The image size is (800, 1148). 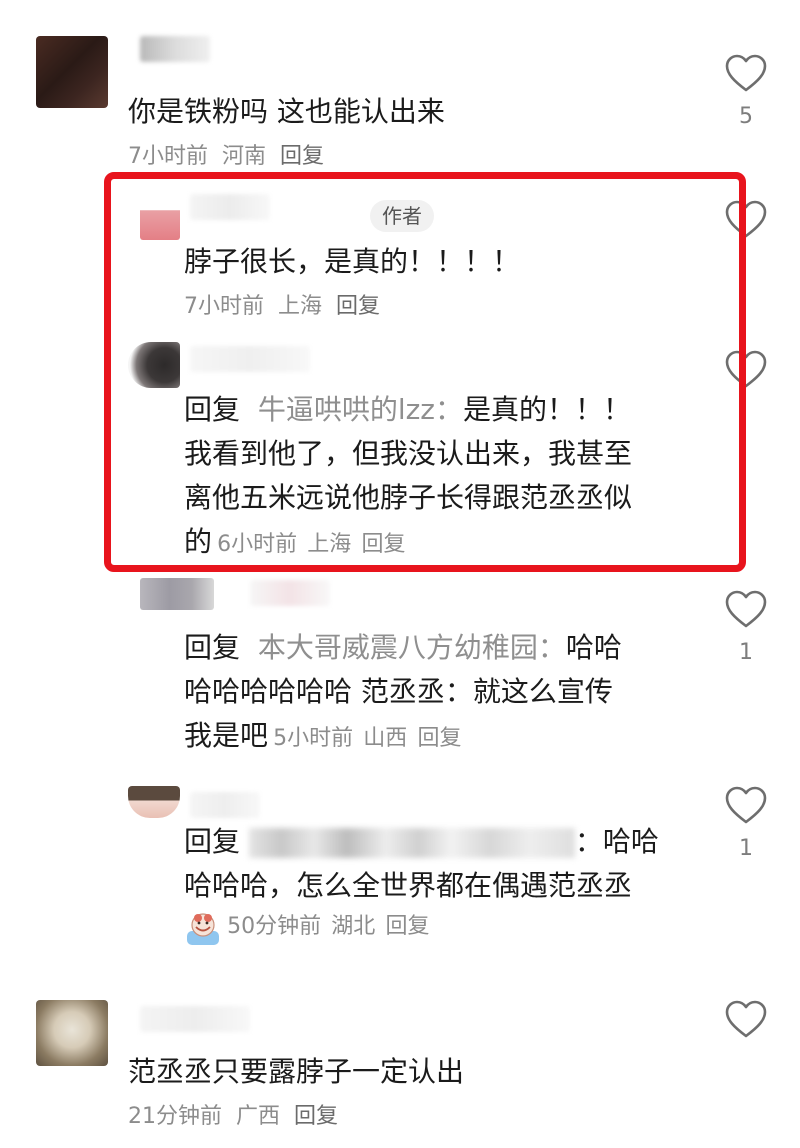 I want to click on comment-last-line: 50分钟前 湖北 回复, so click(x=306, y=927).